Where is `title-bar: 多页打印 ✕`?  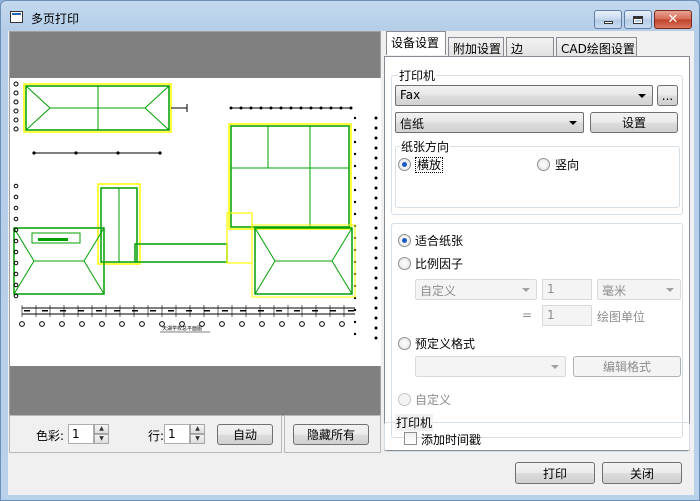
title-bar: 多页打印 ✕ is located at coordinates (350, 16).